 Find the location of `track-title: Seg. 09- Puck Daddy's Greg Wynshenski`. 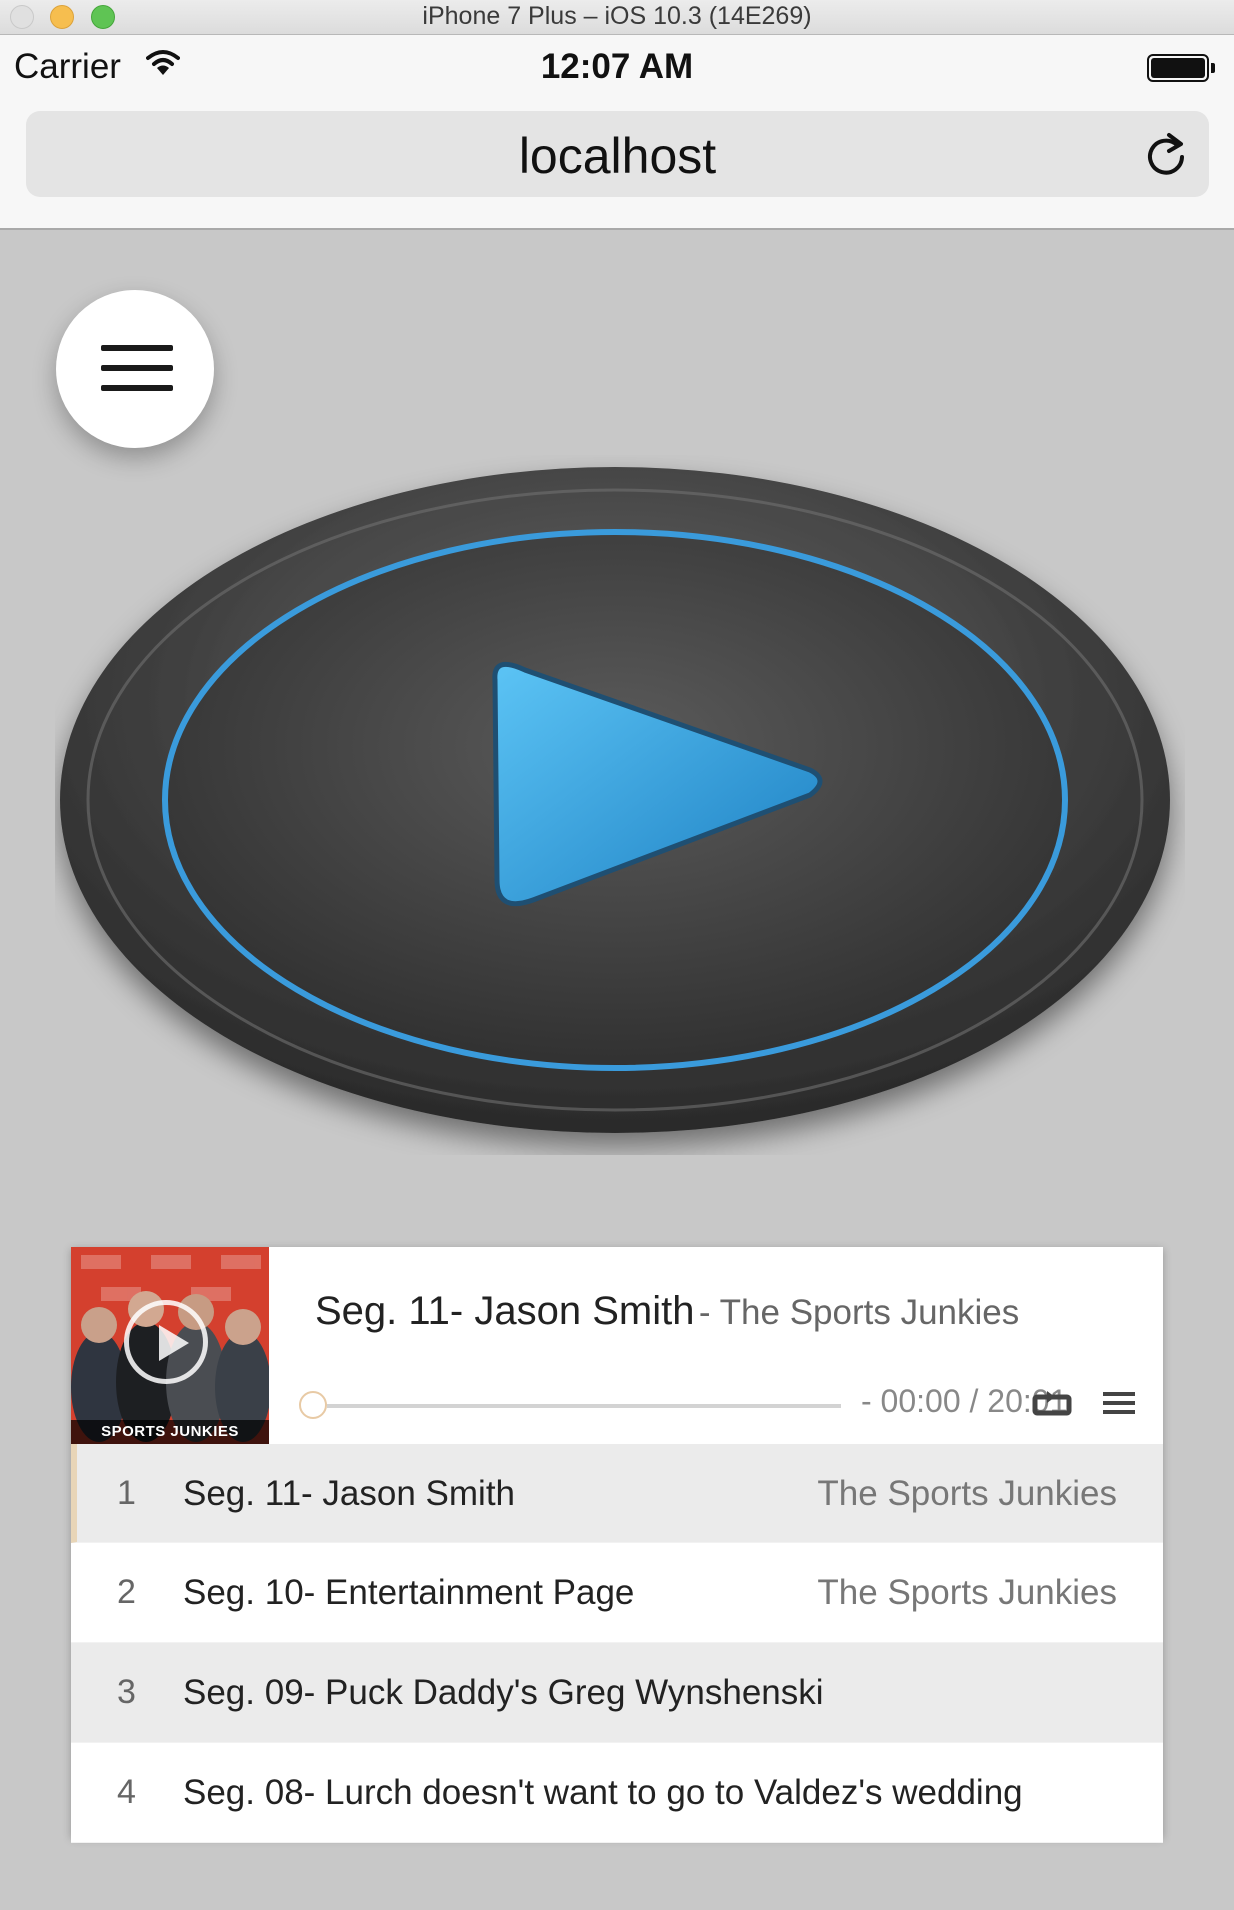

track-title: Seg. 09- Puck Daddy's Greg Wynshenski is located at coordinates (503, 1692).